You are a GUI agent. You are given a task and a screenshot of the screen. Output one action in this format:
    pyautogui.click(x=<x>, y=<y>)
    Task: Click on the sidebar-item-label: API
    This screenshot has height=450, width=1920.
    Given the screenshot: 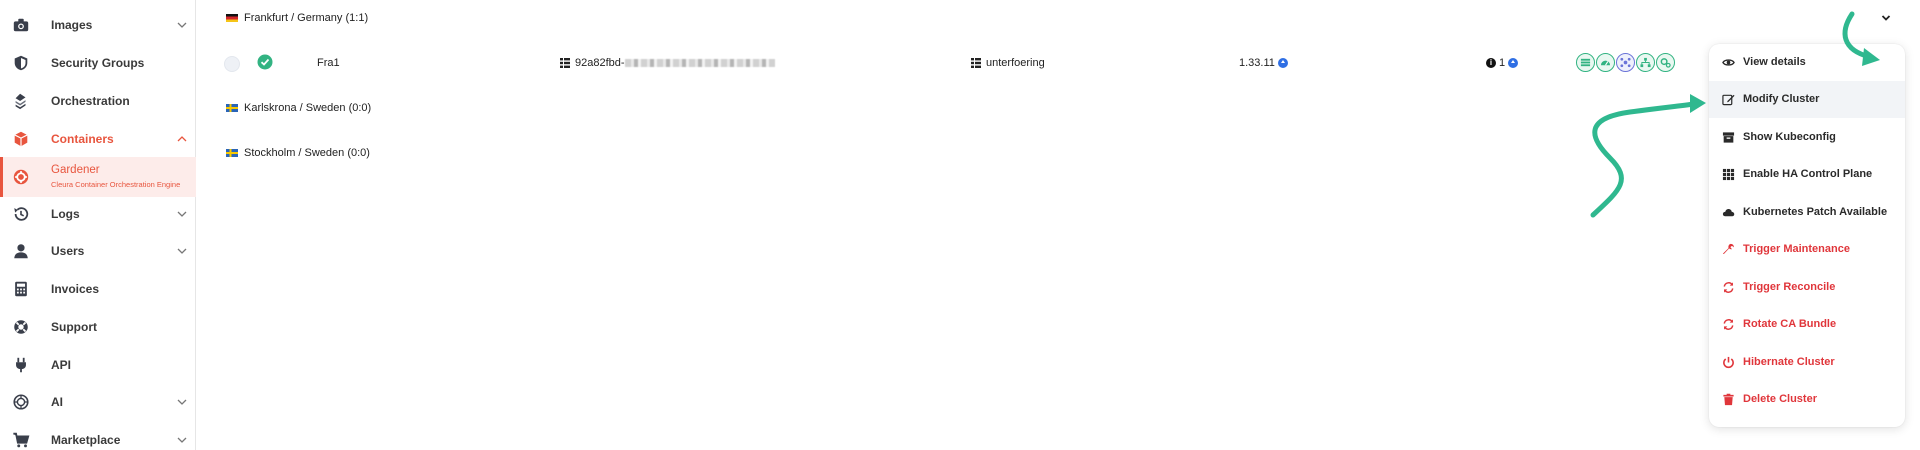 What is the action you would take?
    pyautogui.click(x=61, y=365)
    